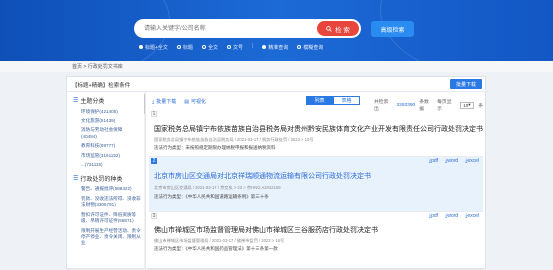 The image size is (553, 270). Describe the element at coordinates (154, 216) in the screenshot. I see `result-index: 3` at that location.